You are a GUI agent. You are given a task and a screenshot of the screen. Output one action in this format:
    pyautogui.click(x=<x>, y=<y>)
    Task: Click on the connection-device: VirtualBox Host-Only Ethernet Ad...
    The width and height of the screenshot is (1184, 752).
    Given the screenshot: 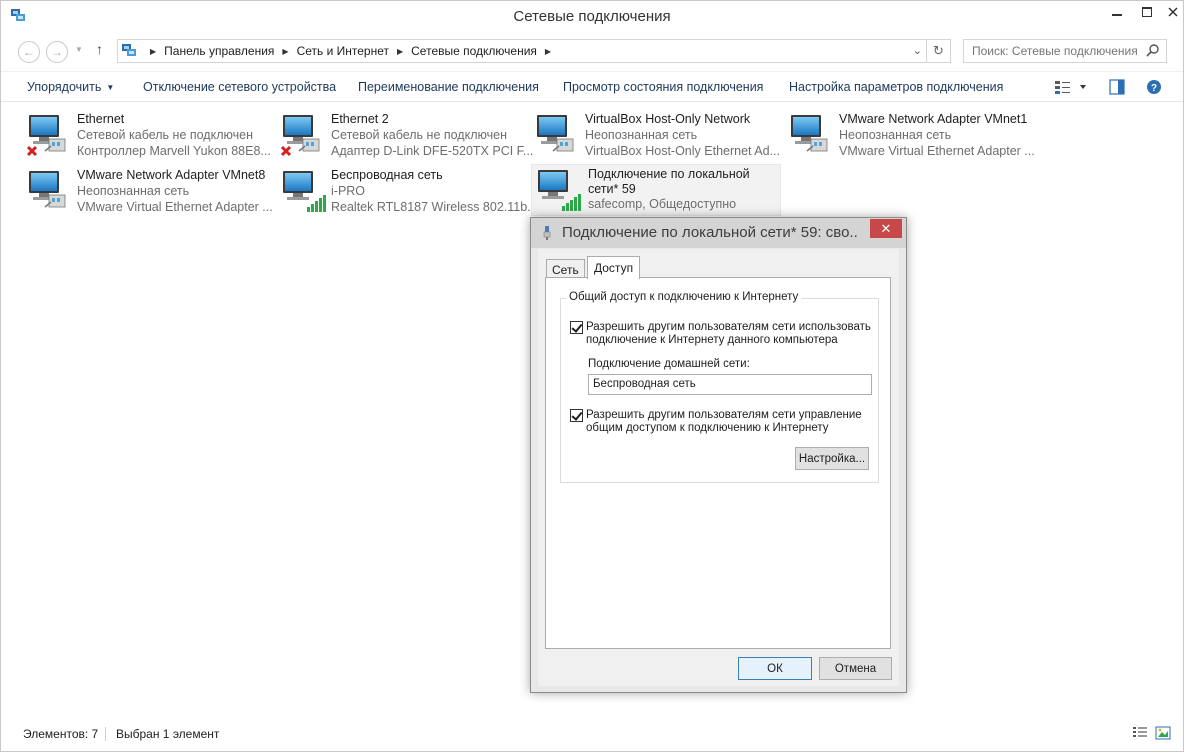 What is the action you would take?
    pyautogui.click(x=683, y=151)
    